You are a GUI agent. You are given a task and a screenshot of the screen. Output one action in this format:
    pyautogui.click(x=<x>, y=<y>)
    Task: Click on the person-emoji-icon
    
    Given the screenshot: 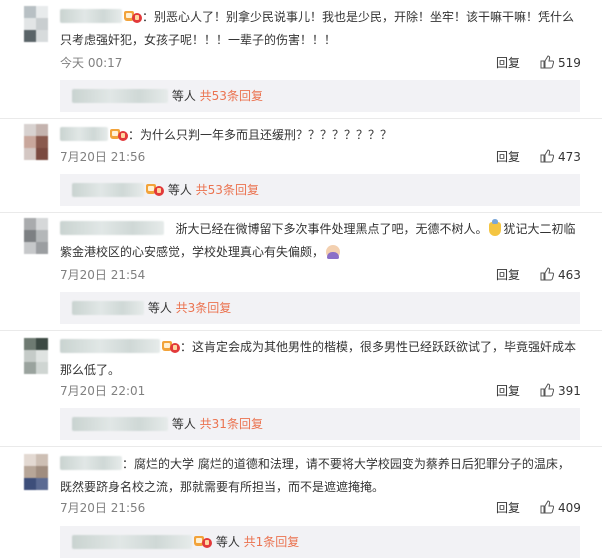 What is the action you would take?
    pyautogui.click(x=333, y=252)
    